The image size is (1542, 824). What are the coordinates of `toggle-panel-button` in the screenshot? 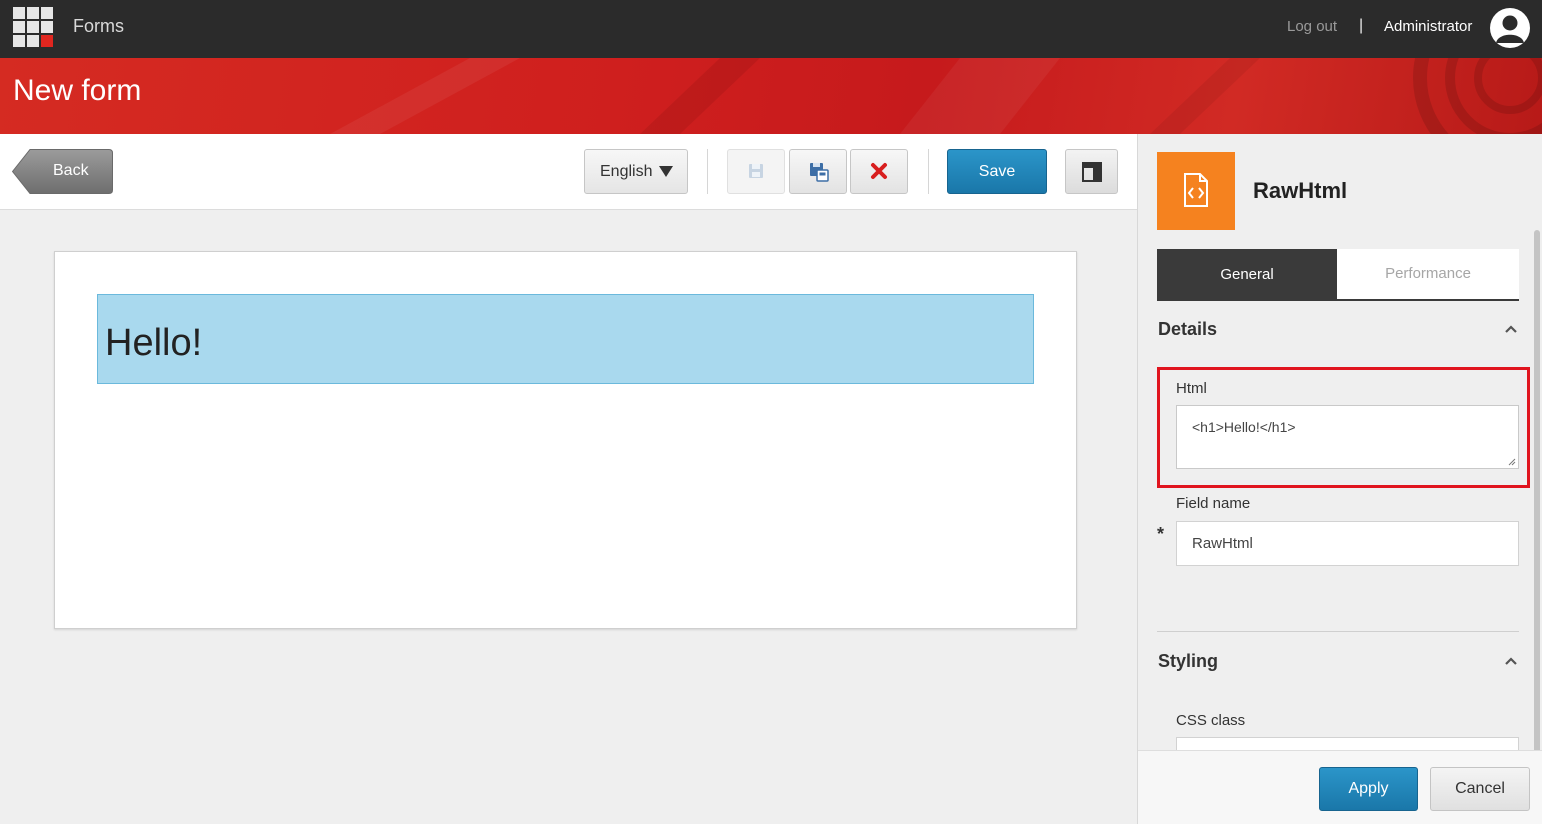 It's located at (1091, 171).